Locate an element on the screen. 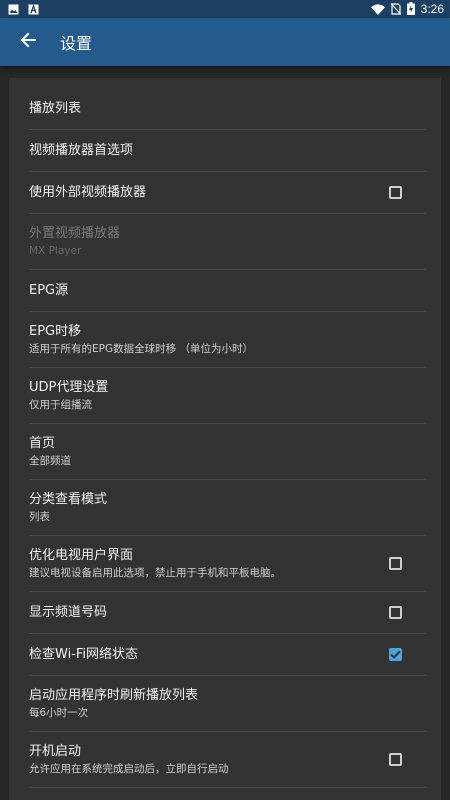 This screenshot has width=450, height=800. checkmark-icon is located at coordinates (395, 654).